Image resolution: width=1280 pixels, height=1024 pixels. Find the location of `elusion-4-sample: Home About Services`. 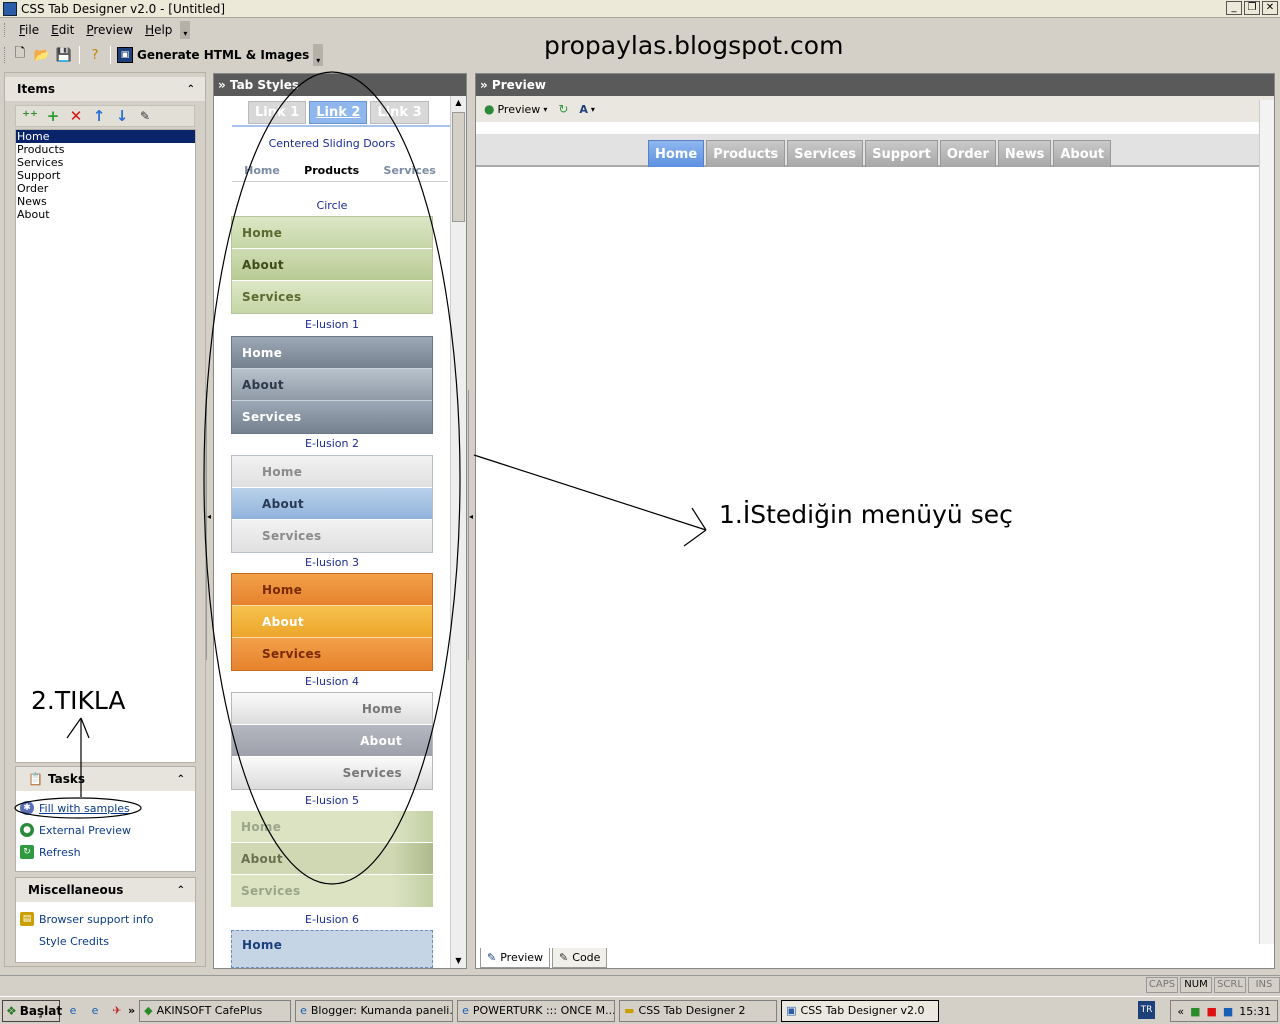

elusion-4-sample: Home About Services is located at coordinates (332, 622).